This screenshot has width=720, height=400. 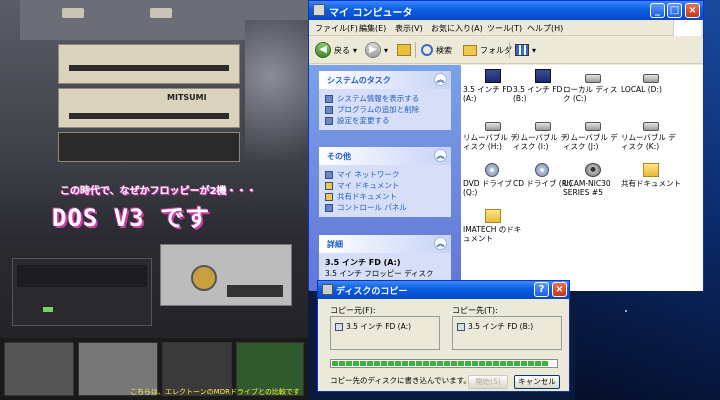 I want to click on cancel-button: キャンセル, so click(x=537, y=382).